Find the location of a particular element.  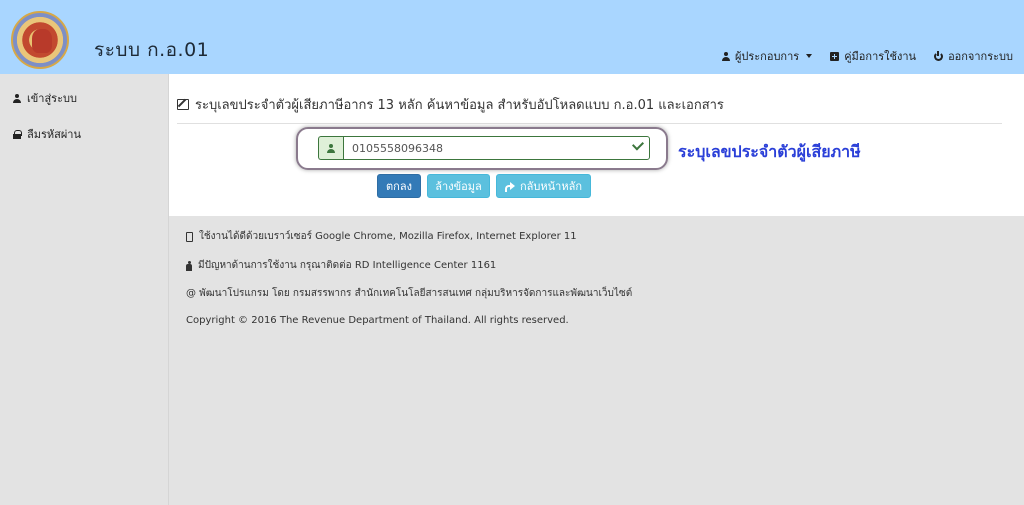

mobile-icon is located at coordinates (189, 236).